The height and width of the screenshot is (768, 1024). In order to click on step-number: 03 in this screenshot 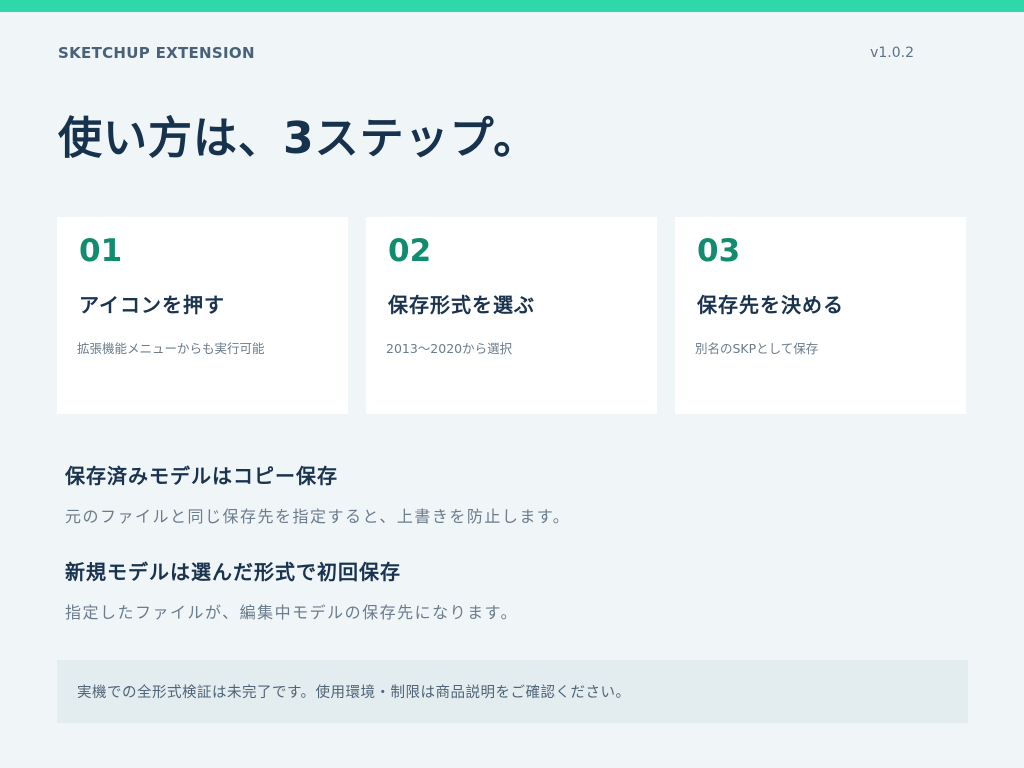, I will do `click(719, 251)`.